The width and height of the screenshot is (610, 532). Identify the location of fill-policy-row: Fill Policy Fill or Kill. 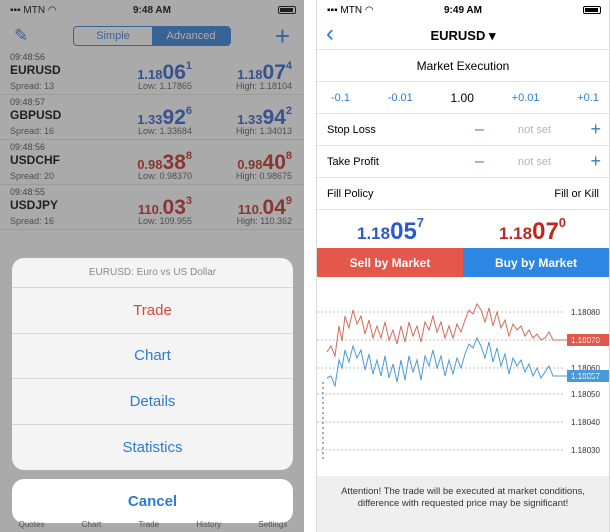
(463, 194).